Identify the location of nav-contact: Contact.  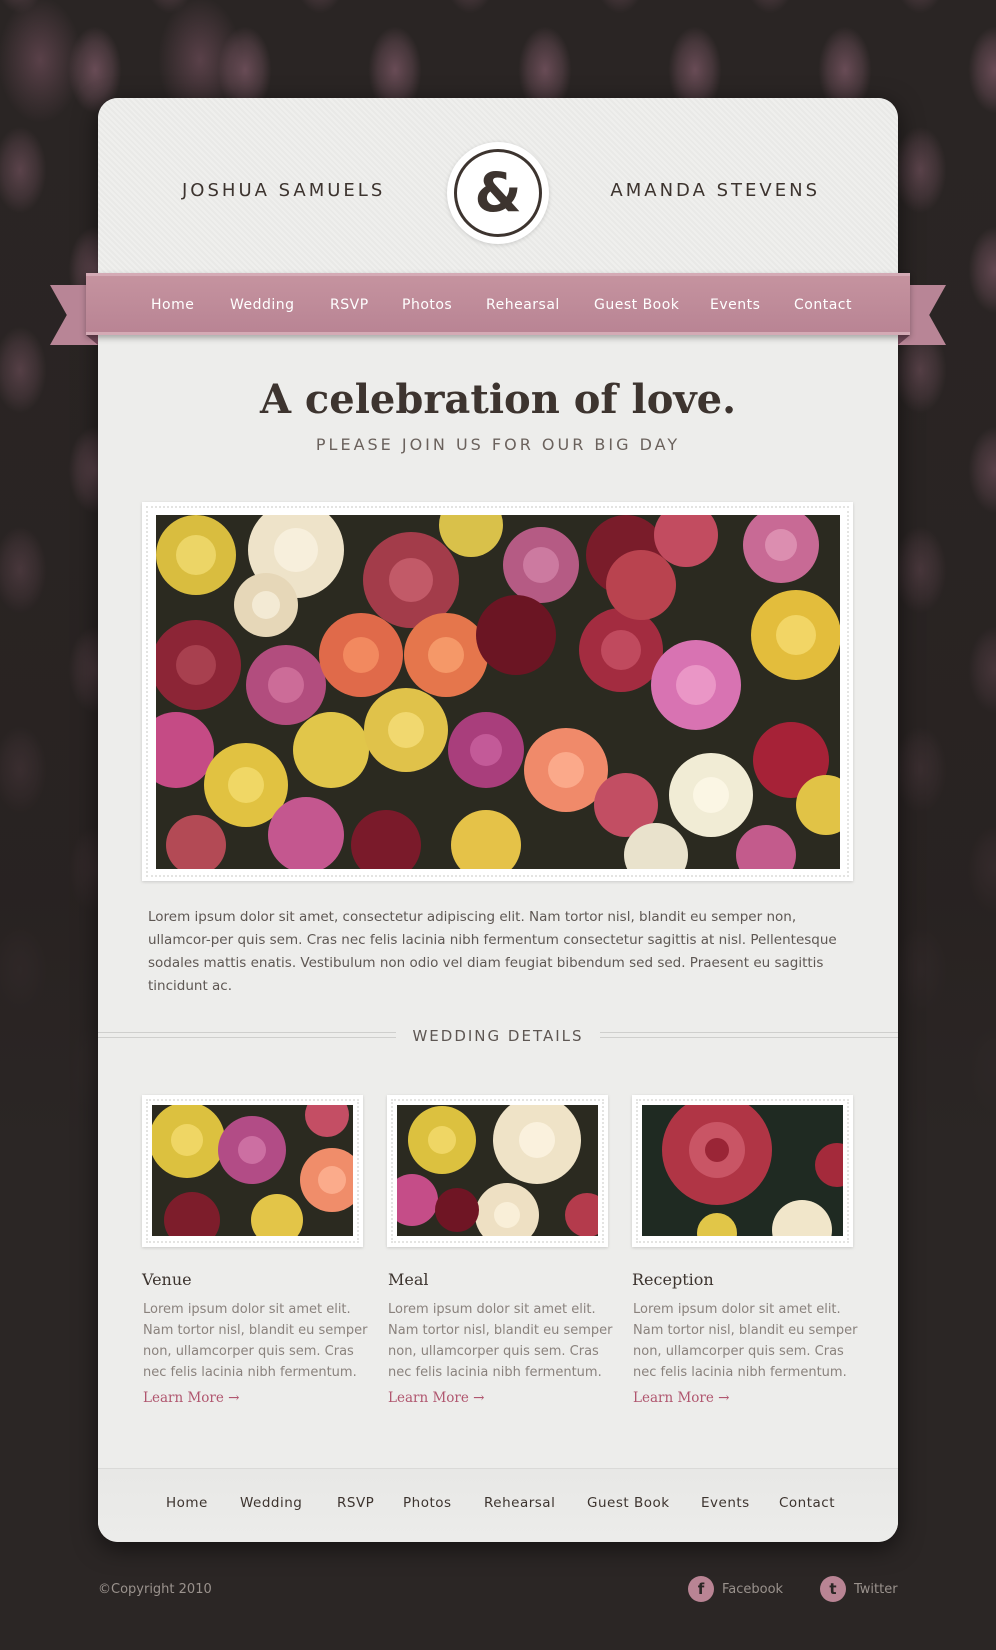
(823, 305).